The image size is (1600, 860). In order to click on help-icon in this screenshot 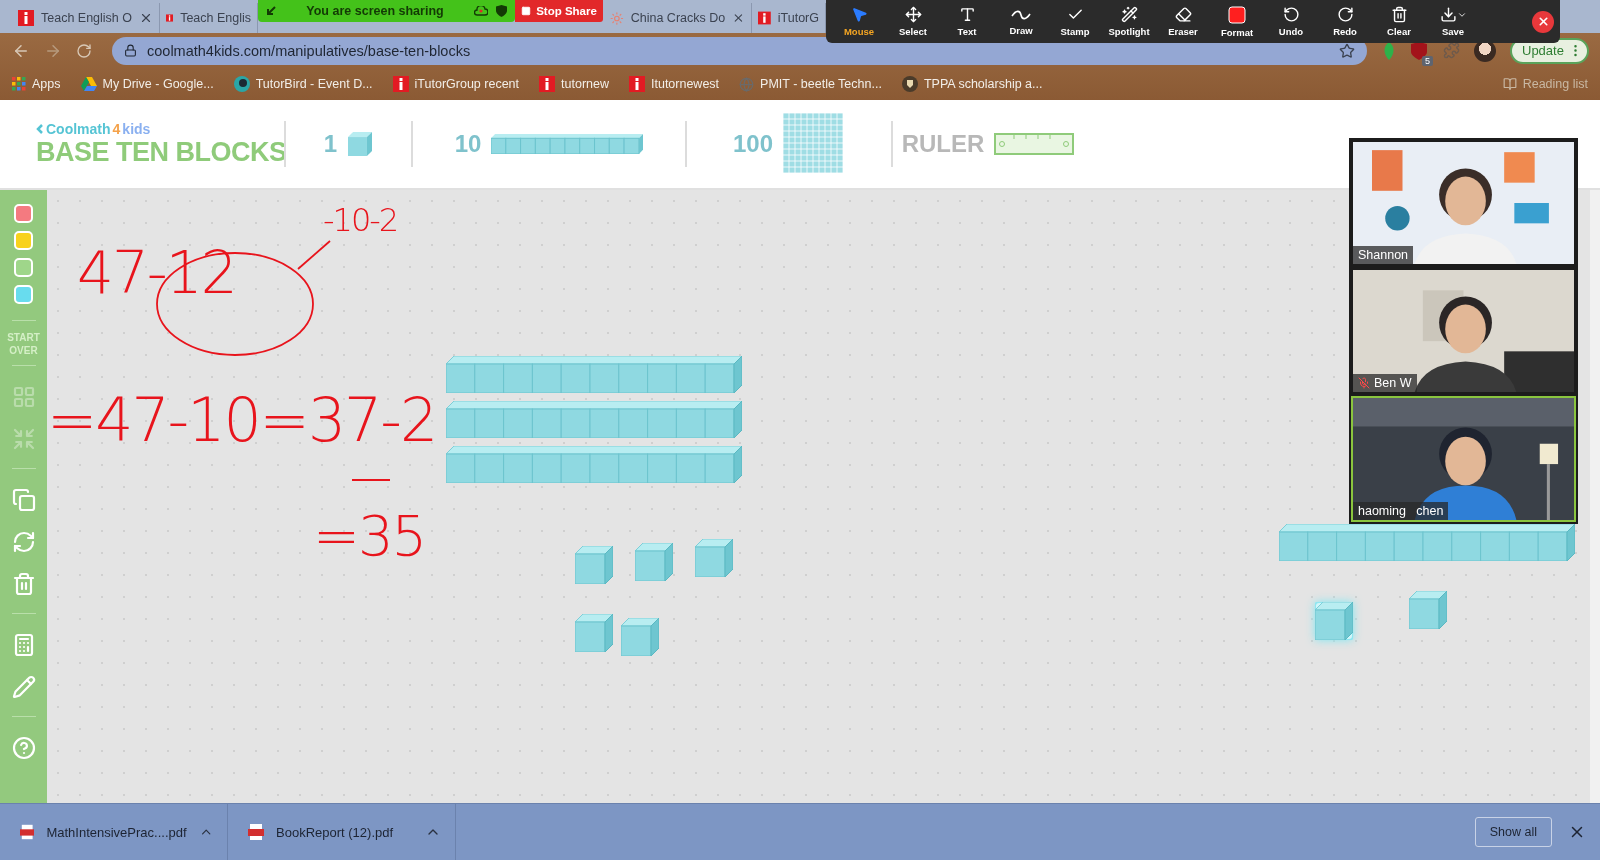, I will do `click(23, 748)`.